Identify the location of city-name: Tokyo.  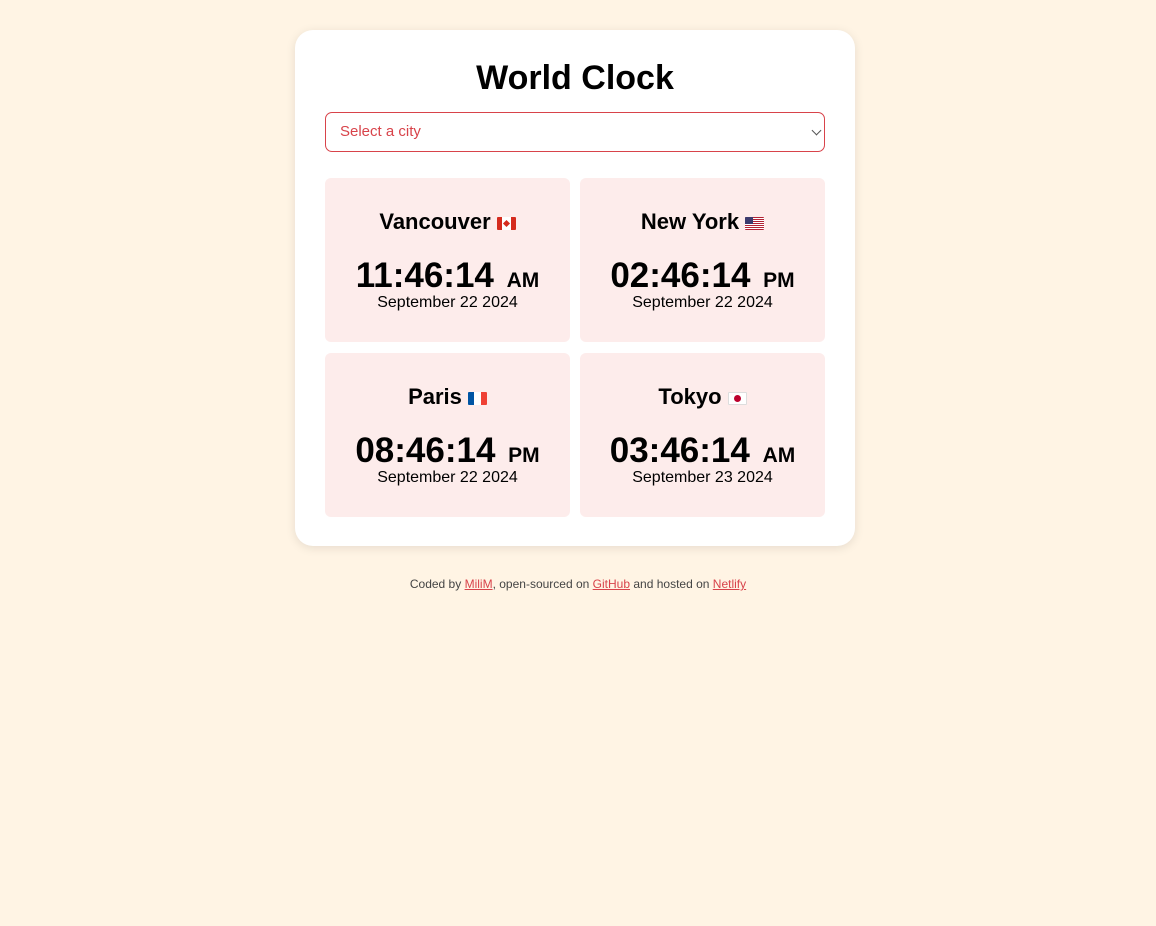
(690, 396).